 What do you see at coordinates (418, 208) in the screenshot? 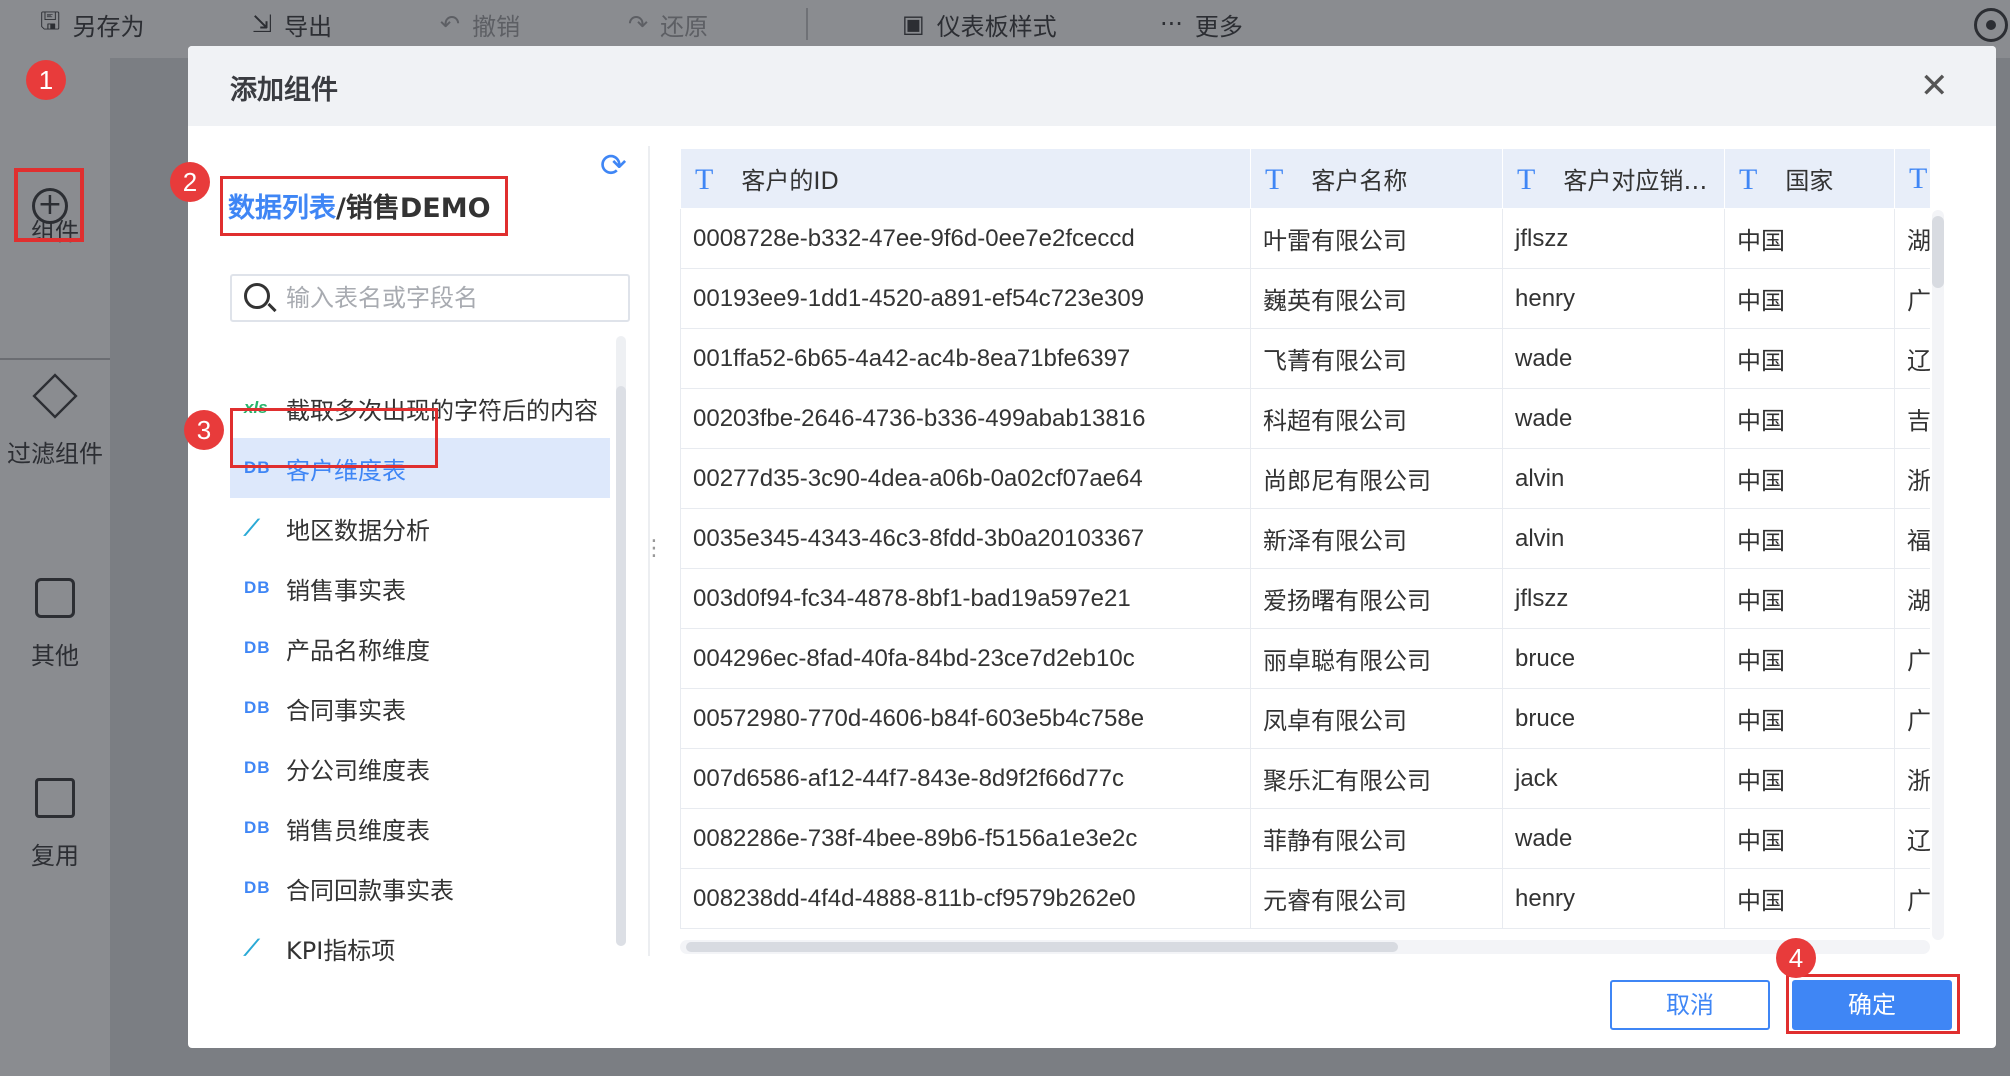
I see `breadcrumb-current: 销售DEMO` at bounding box center [418, 208].